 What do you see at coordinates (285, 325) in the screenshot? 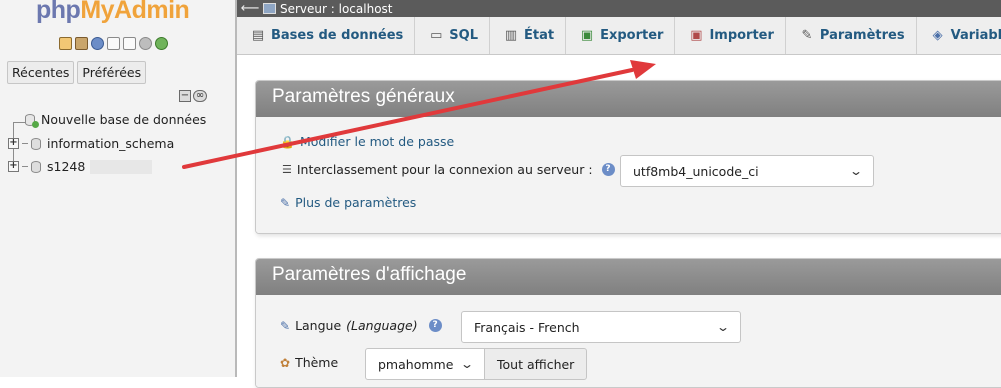
I see `language-icon: ✎` at bounding box center [285, 325].